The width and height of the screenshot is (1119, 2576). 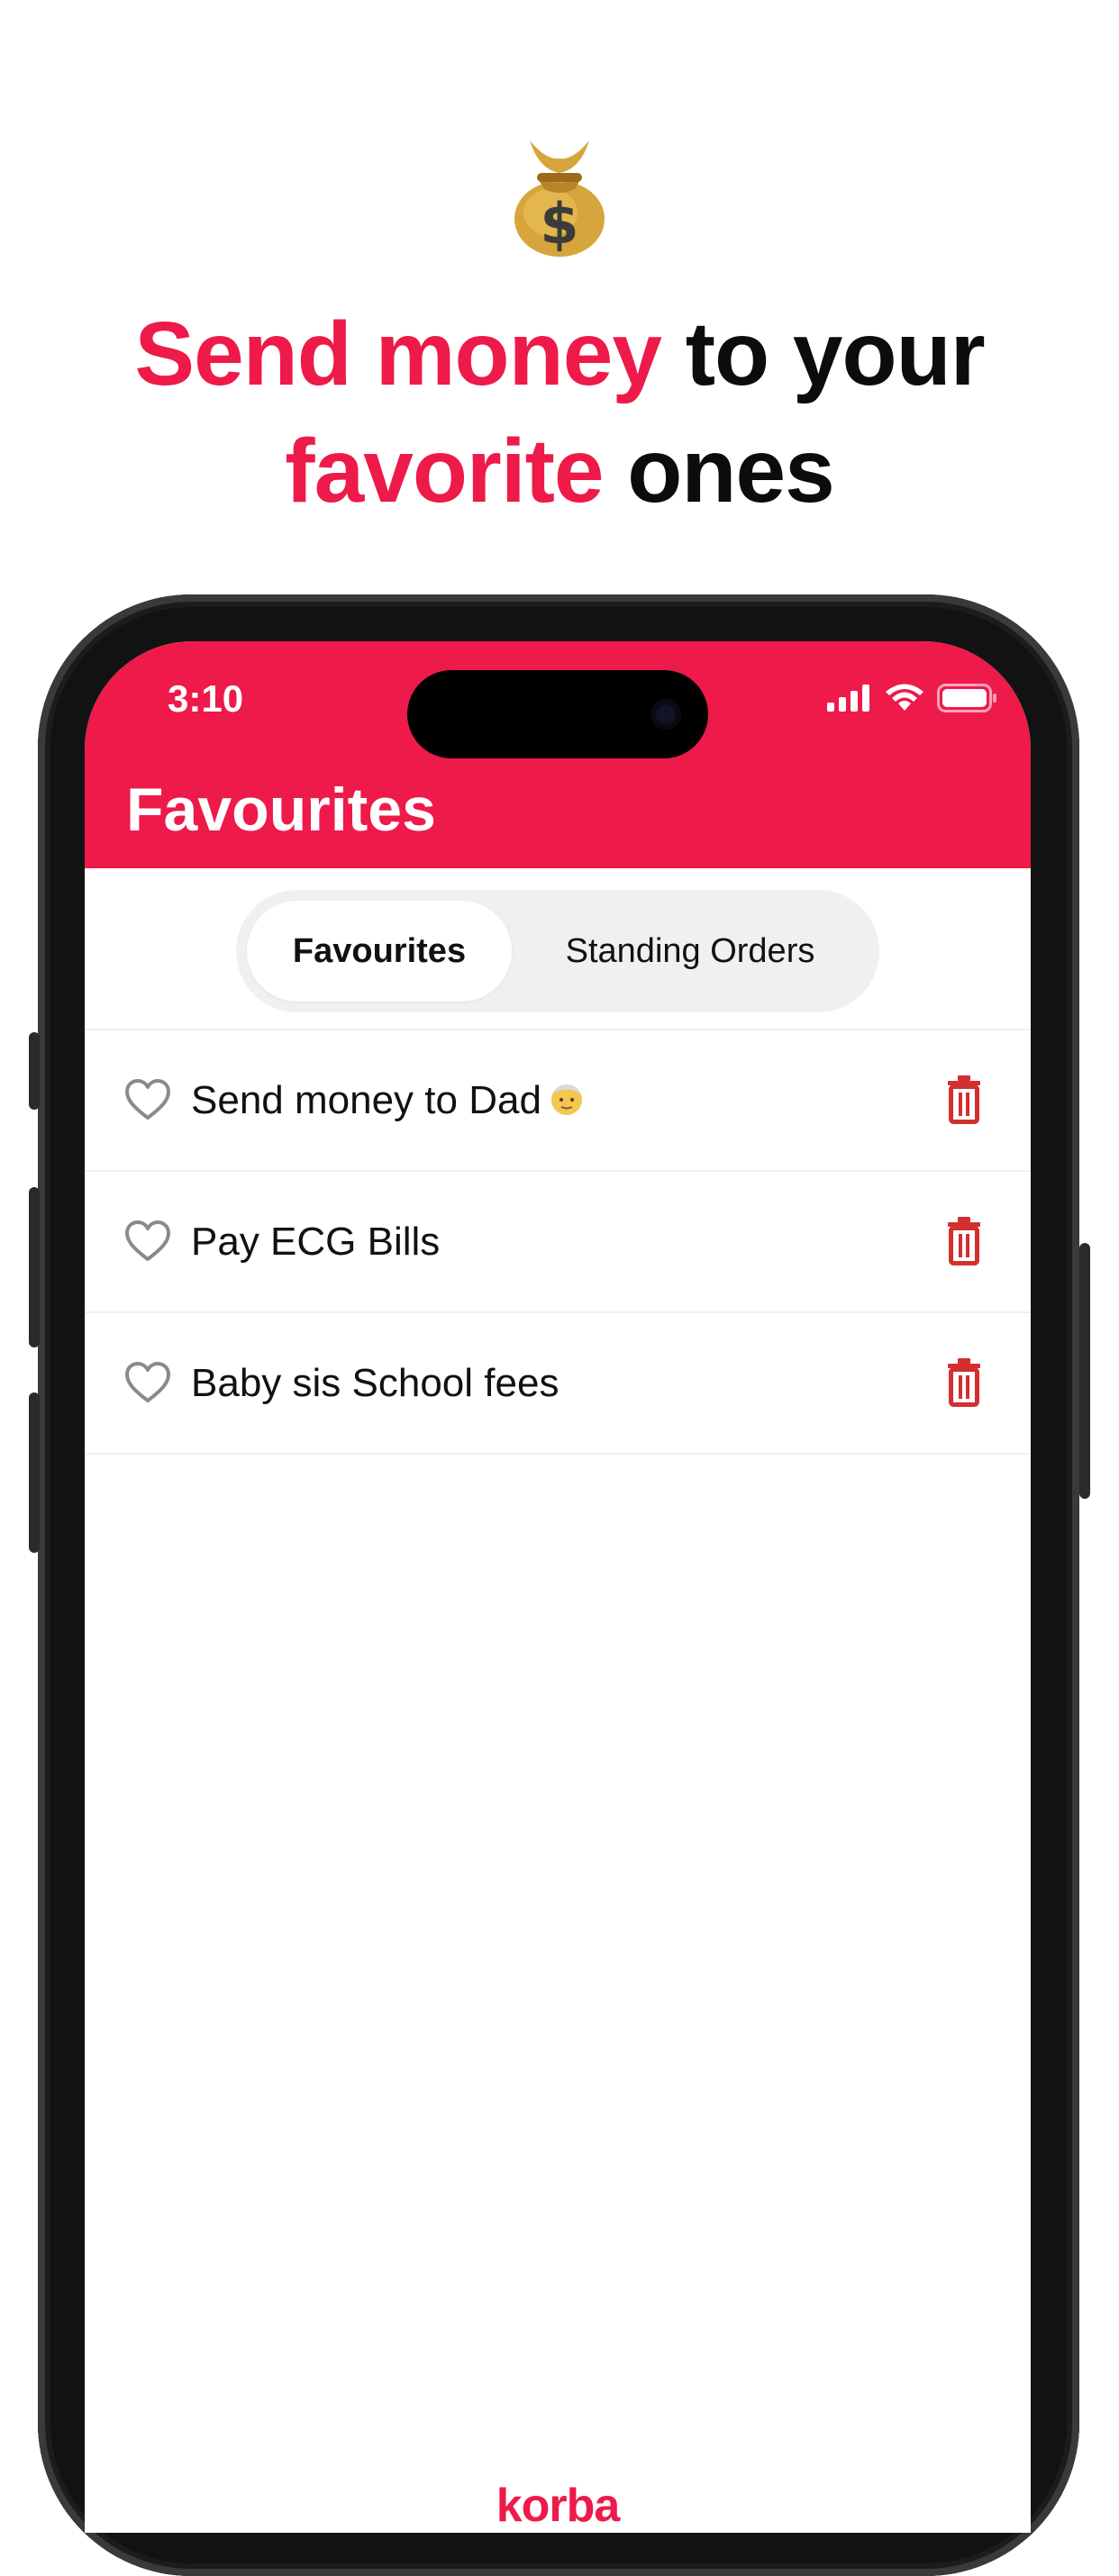 What do you see at coordinates (398, 354) in the screenshot?
I see `headline-accent-1: Send money` at bounding box center [398, 354].